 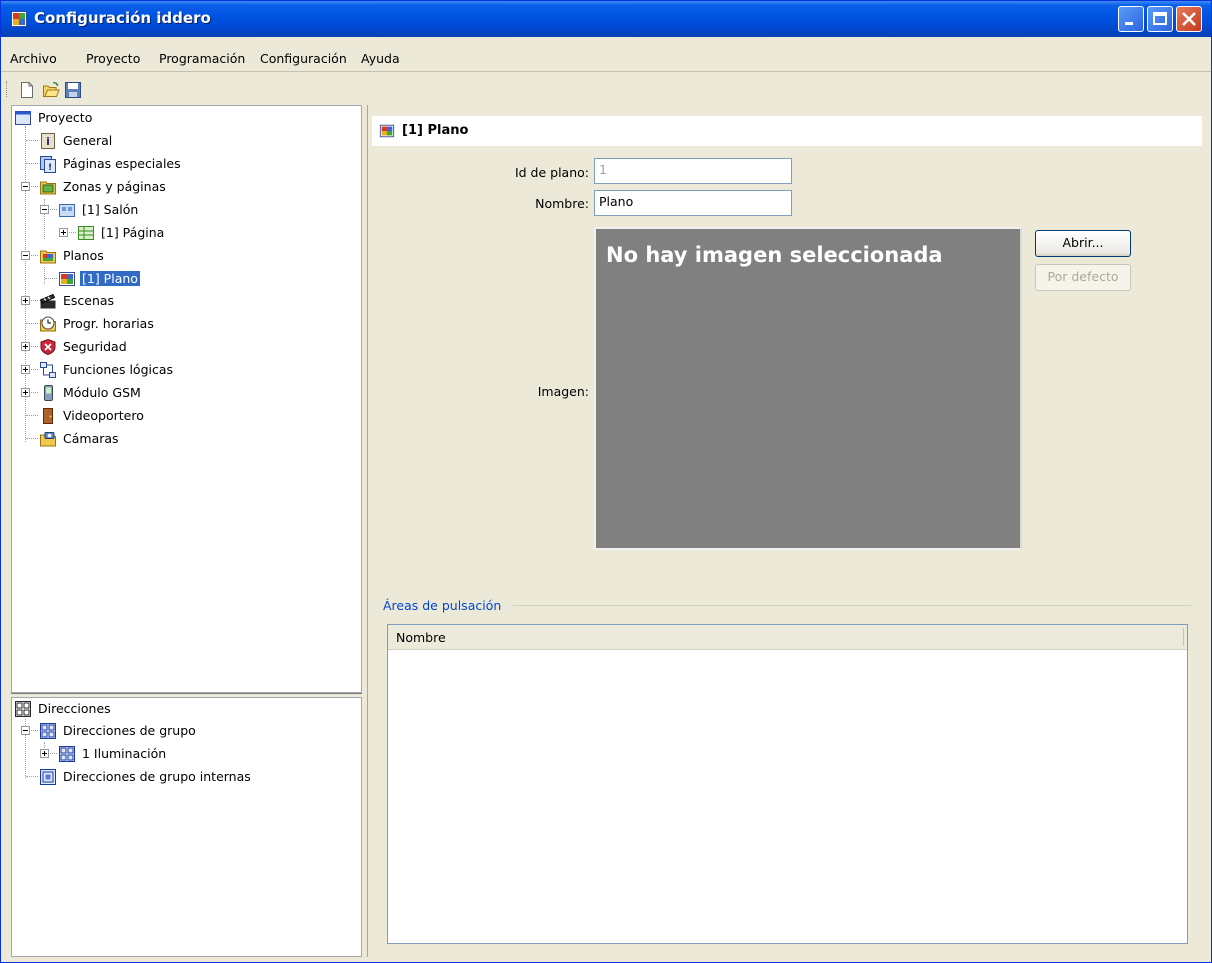 What do you see at coordinates (48, 416) in the screenshot?
I see `door-icon` at bounding box center [48, 416].